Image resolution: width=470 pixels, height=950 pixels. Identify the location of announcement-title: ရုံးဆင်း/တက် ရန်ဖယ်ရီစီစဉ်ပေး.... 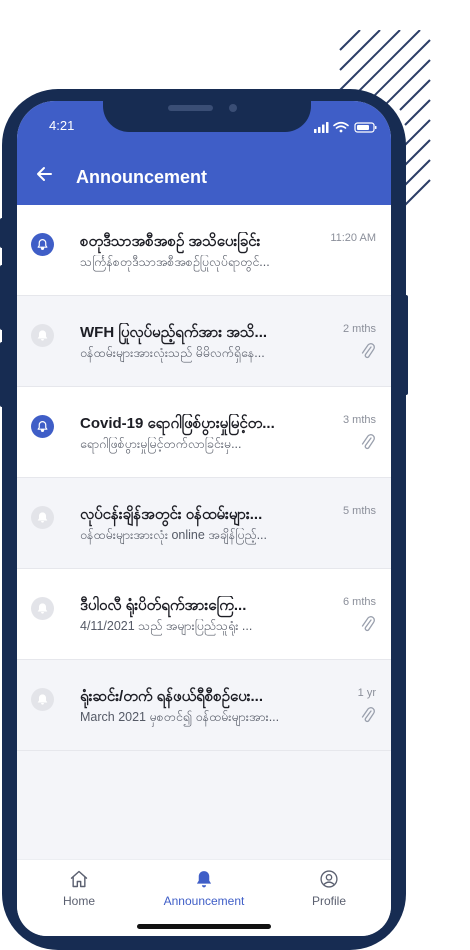
(171, 696).